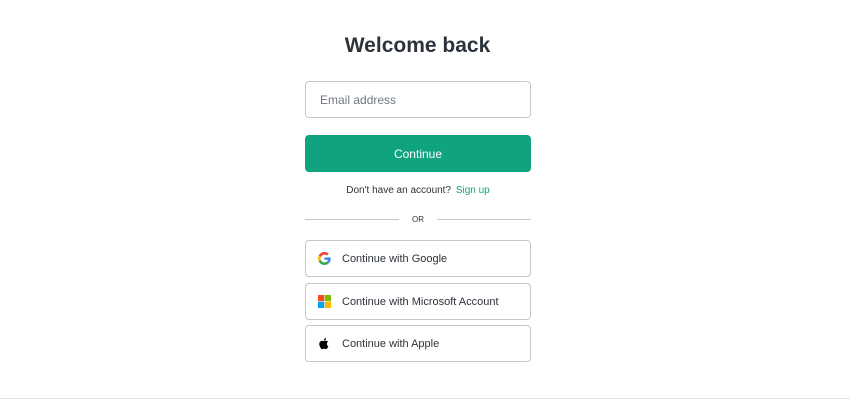 The image size is (850, 400). I want to click on divider-line-right, so click(484, 219).